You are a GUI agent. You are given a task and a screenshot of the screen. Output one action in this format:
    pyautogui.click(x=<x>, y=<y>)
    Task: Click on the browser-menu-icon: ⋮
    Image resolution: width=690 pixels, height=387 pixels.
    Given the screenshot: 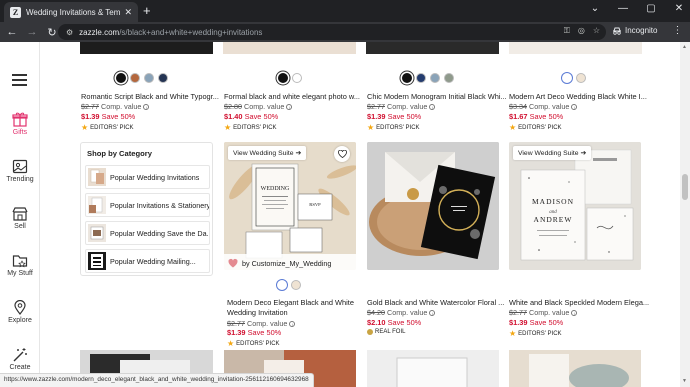 What is the action you would take?
    pyautogui.click(x=677, y=30)
    